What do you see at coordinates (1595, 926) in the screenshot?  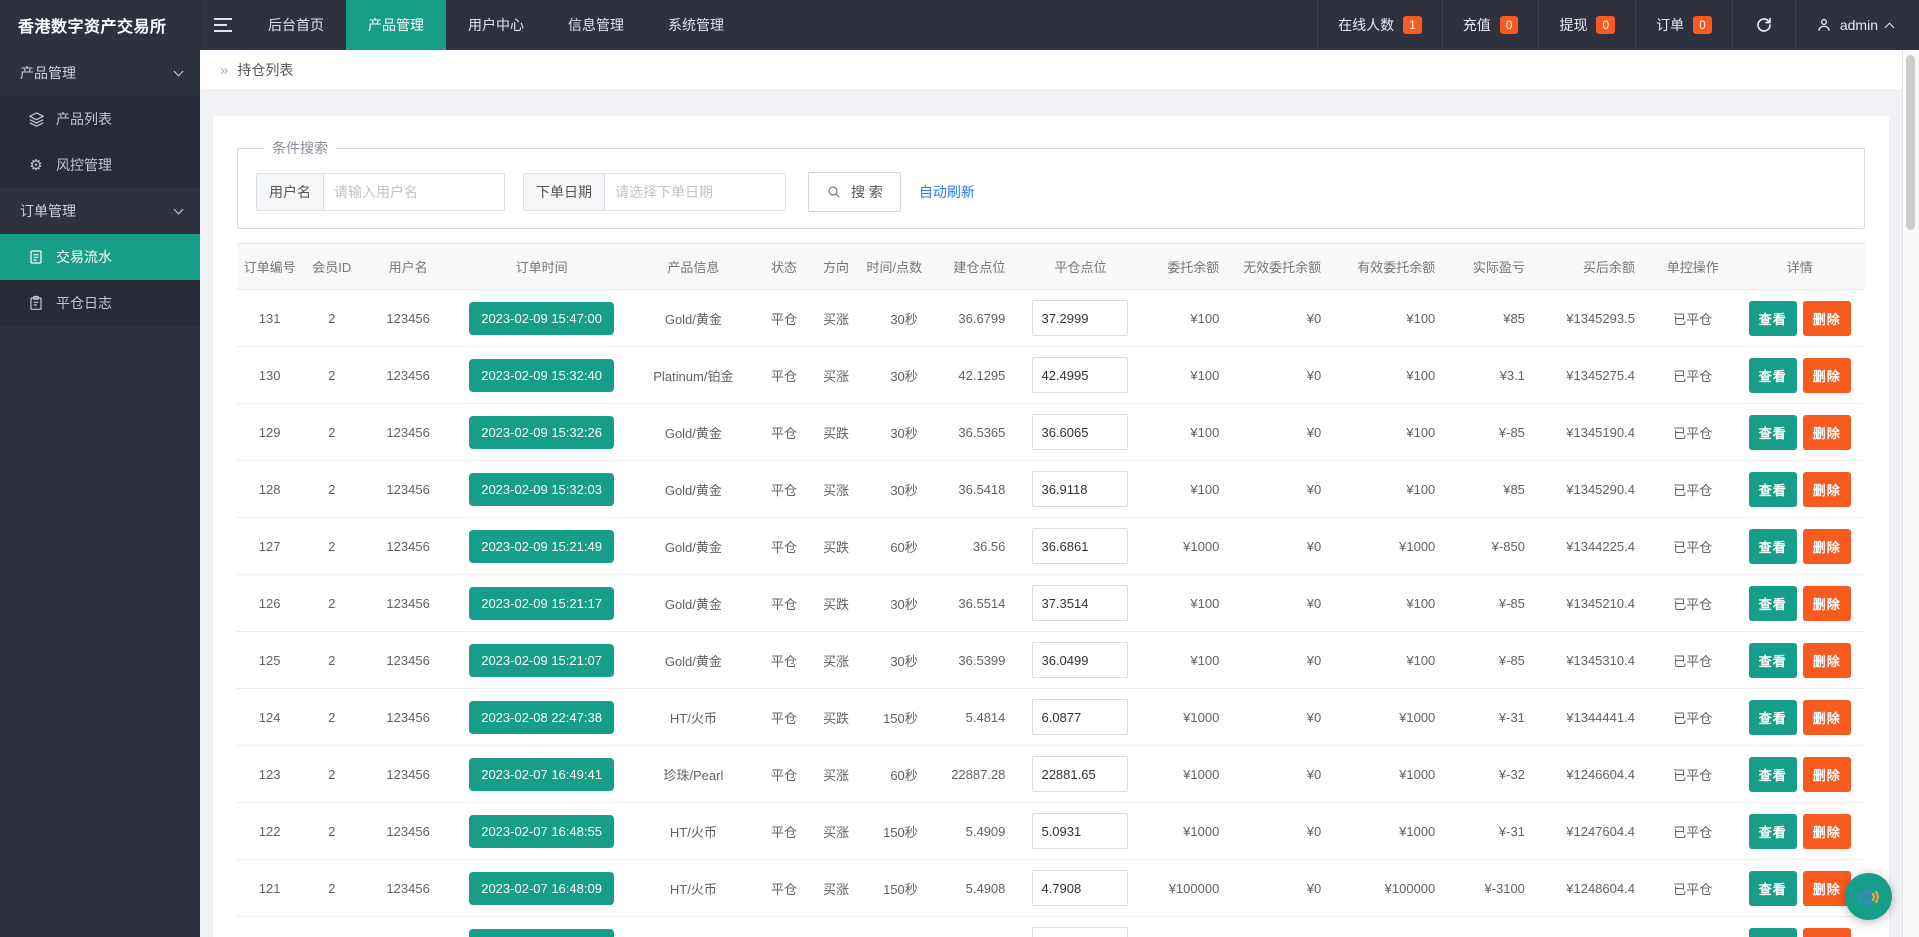 I see `cell-balance-after: ¥0` at bounding box center [1595, 926].